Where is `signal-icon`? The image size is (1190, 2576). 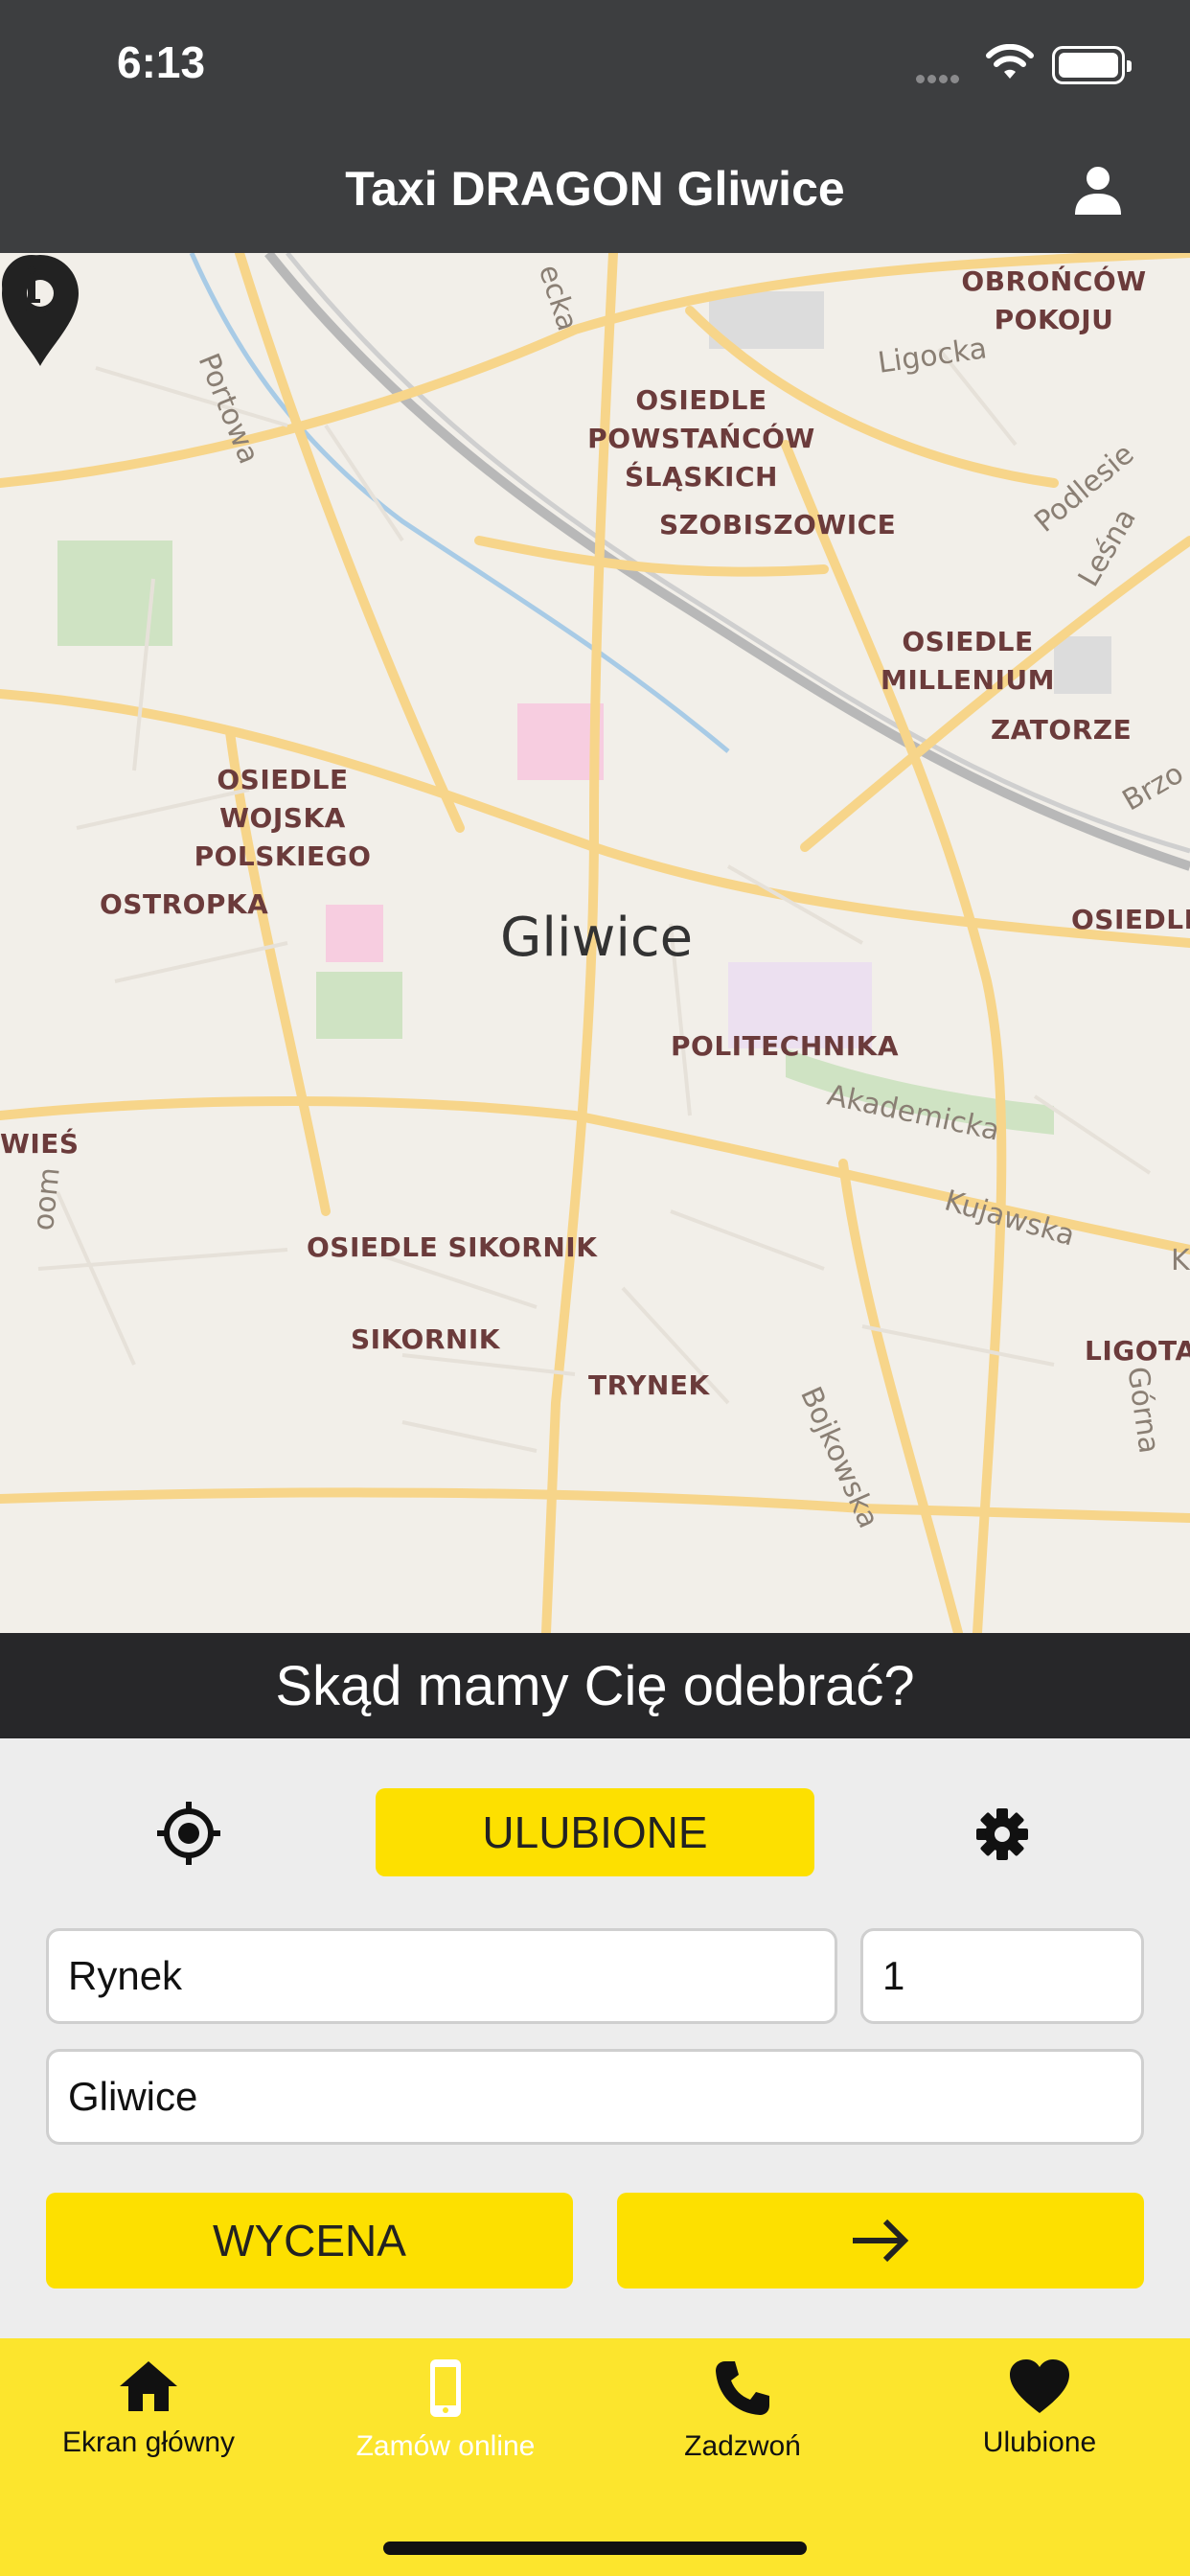
signal-icon is located at coordinates (939, 79).